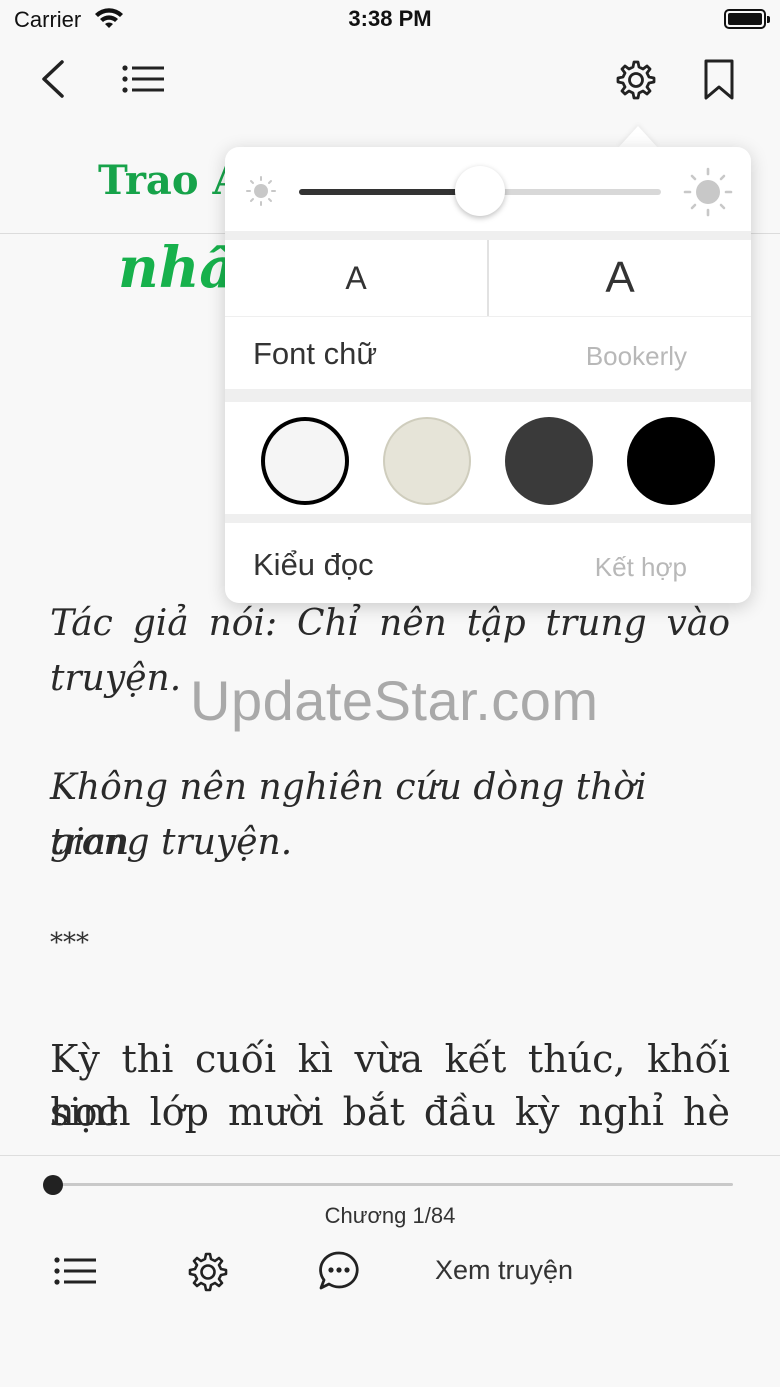 The width and height of the screenshot is (780, 1387). What do you see at coordinates (390, 623) in the screenshot?
I see `paragraph-1-line-1: Tác giả nói: Chỉ nên tập trung vào` at bounding box center [390, 623].